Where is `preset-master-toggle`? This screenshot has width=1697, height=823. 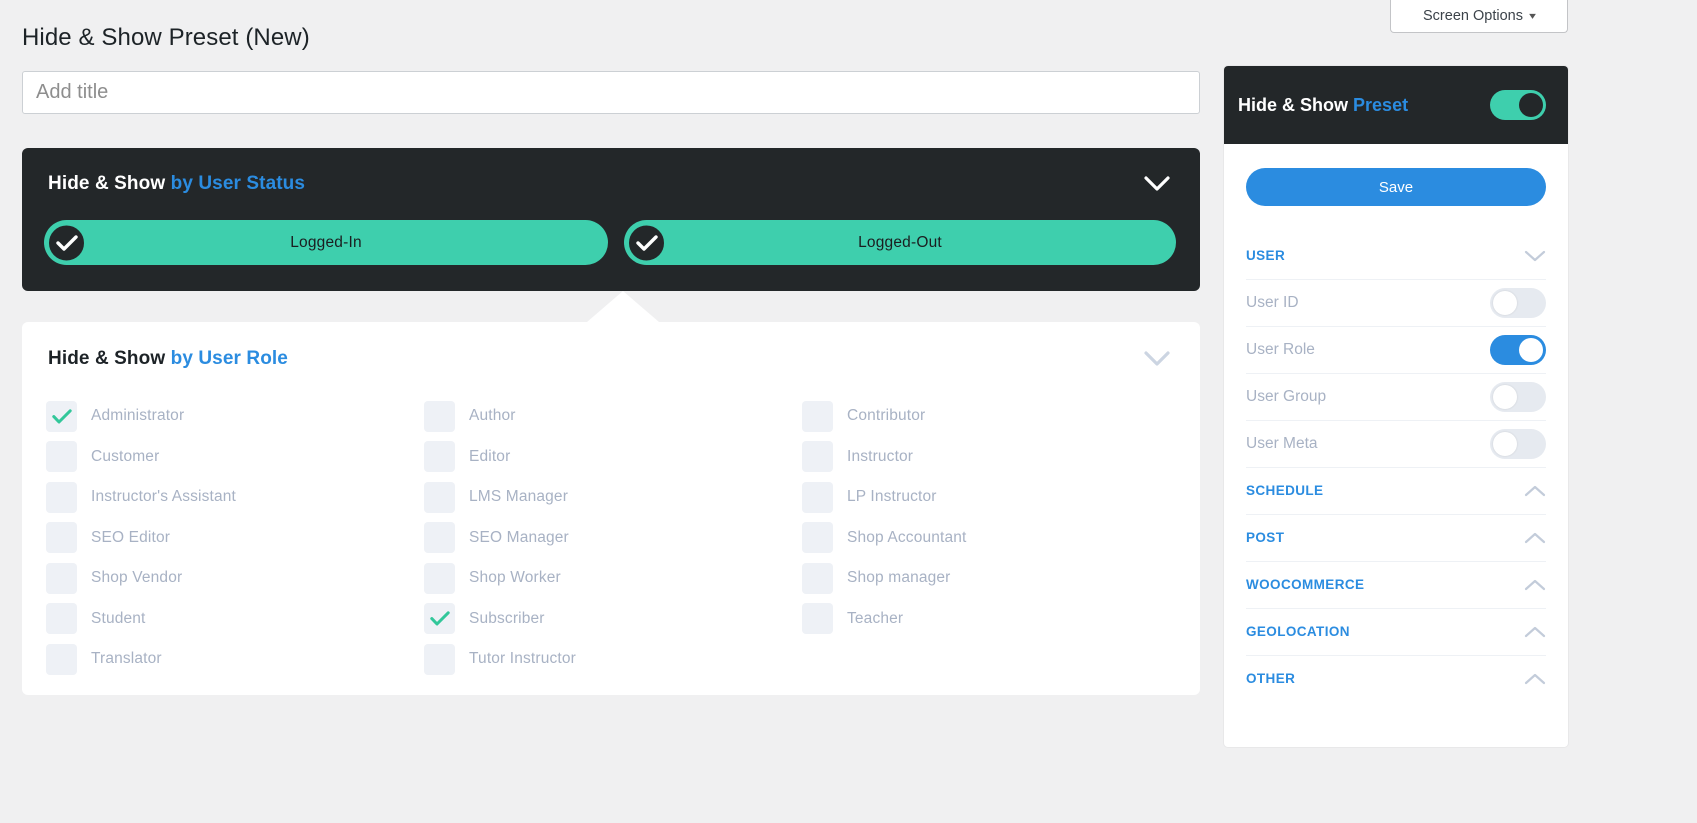 preset-master-toggle is located at coordinates (1518, 105).